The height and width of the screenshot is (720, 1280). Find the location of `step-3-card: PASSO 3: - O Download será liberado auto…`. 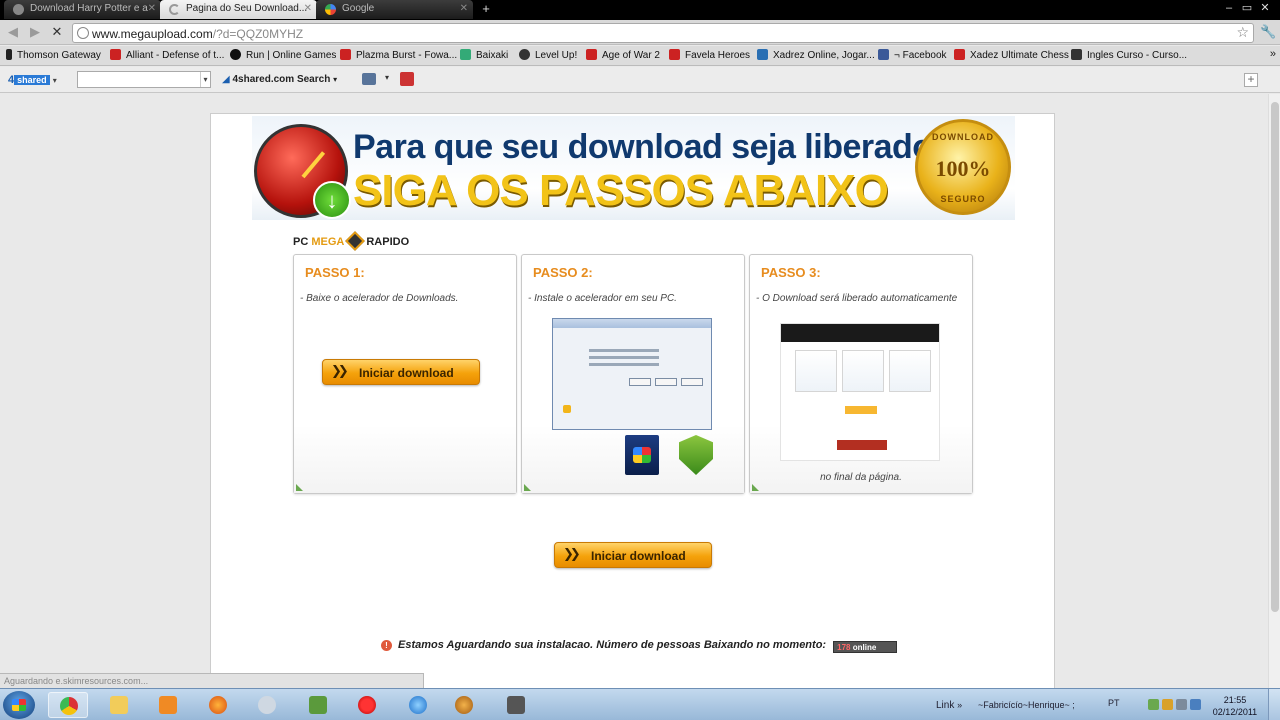

step-3-card: PASSO 3: - O Download será liberado auto… is located at coordinates (861, 374).